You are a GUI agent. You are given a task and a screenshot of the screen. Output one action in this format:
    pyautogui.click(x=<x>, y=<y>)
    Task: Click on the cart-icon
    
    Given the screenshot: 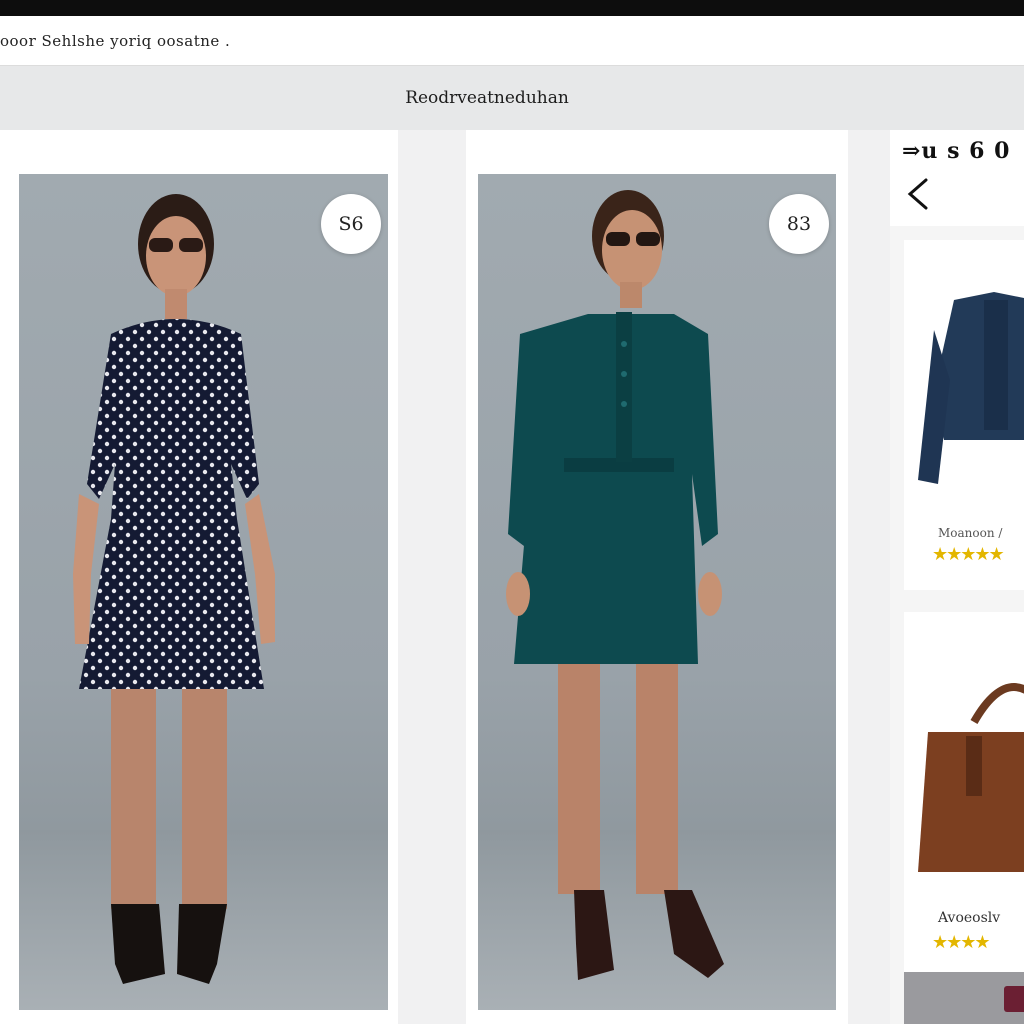 What is the action you would take?
    pyautogui.click(x=1014, y=999)
    